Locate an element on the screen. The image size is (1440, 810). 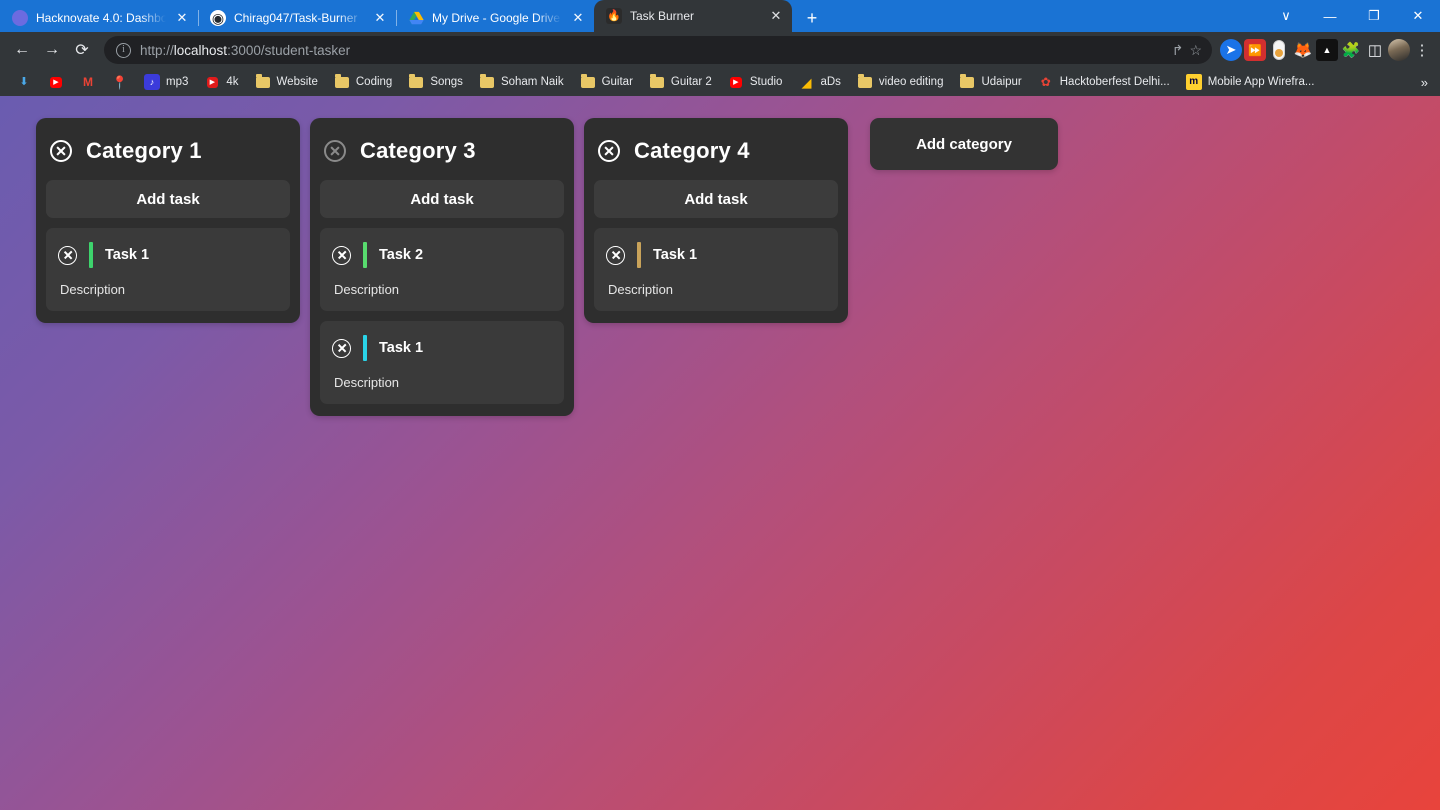
back-icon: ← is located at coordinates (22, 50).